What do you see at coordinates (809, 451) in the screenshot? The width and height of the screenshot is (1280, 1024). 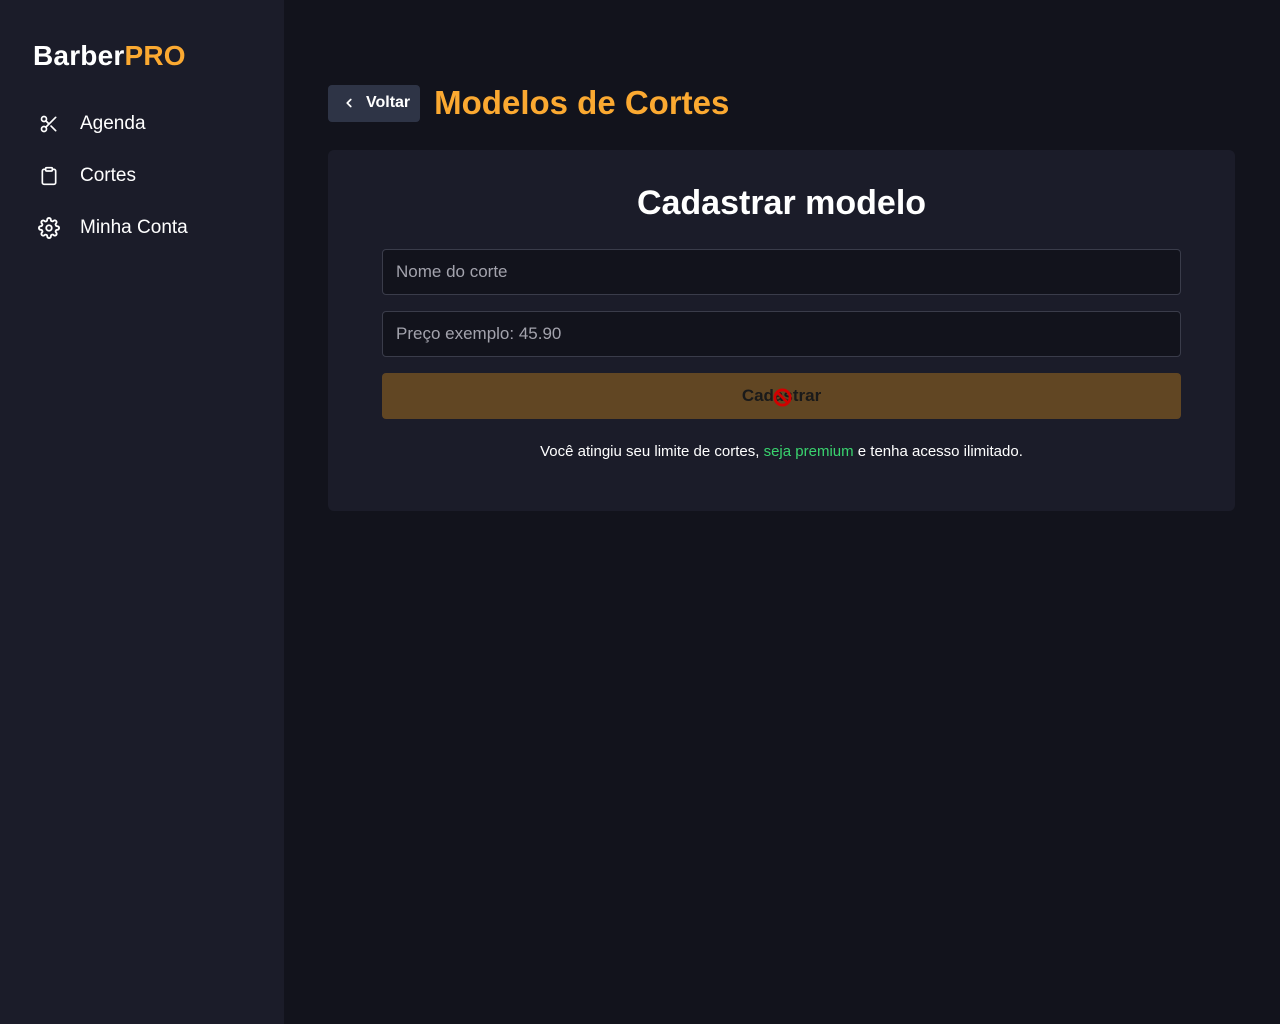 I see `premium-link: seja premium` at bounding box center [809, 451].